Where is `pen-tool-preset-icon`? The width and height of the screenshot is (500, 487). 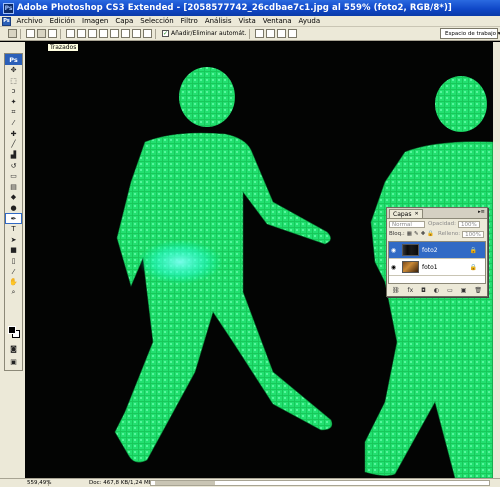
pen-tool-preset-icon is located at coordinates (12, 33).